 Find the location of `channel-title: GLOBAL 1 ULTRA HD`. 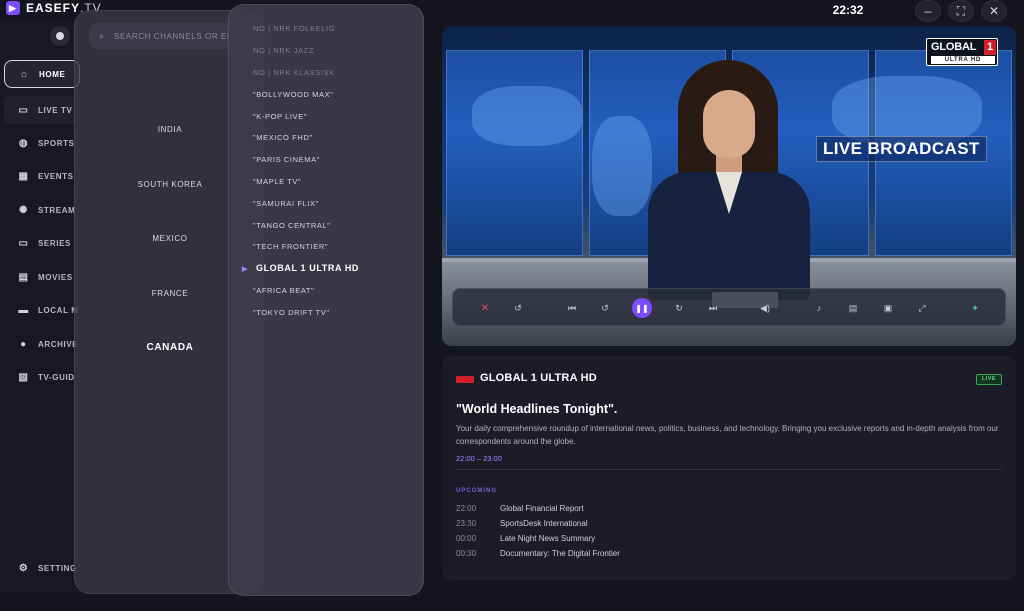

channel-title: GLOBAL 1 ULTRA HD is located at coordinates (538, 378).